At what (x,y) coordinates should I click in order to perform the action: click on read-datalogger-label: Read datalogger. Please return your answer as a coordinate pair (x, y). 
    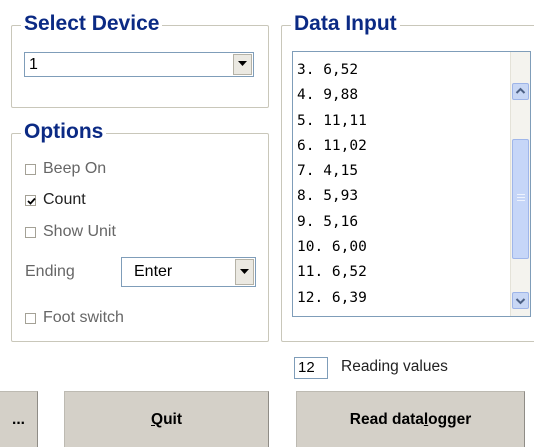
    Looking at the image, I should click on (410, 420).